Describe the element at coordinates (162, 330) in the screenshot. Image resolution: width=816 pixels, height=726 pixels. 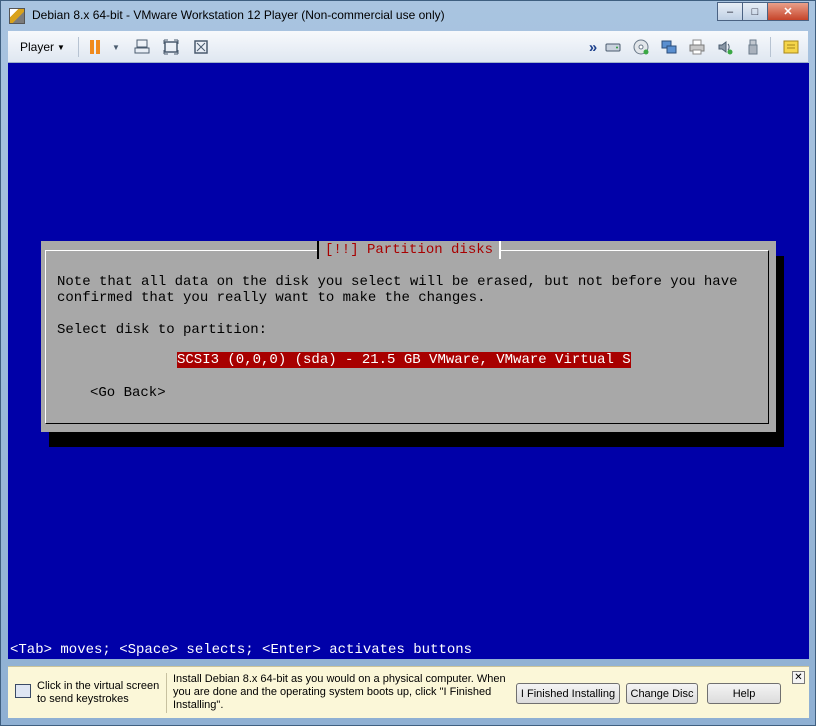
I see `select-disk-prompt: Select disk to partition:` at that location.